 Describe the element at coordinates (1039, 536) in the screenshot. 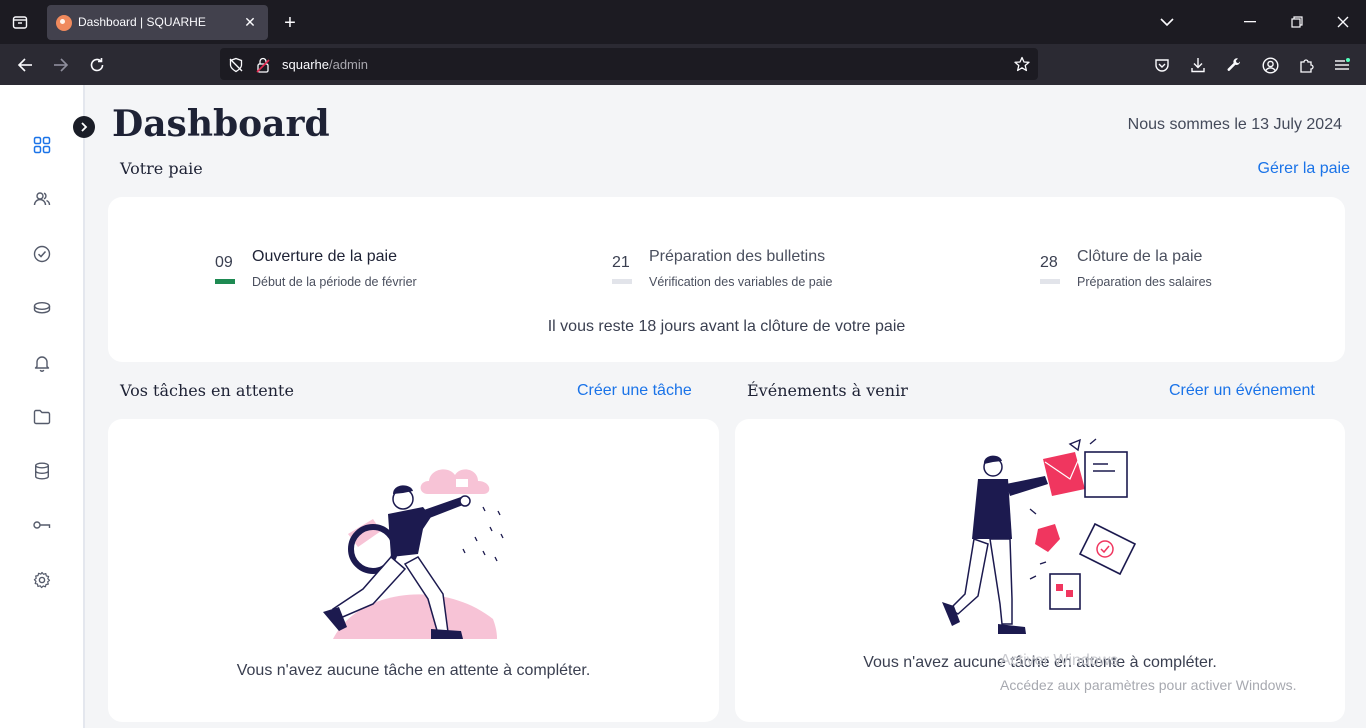

I see `empty-events-illustration` at that location.